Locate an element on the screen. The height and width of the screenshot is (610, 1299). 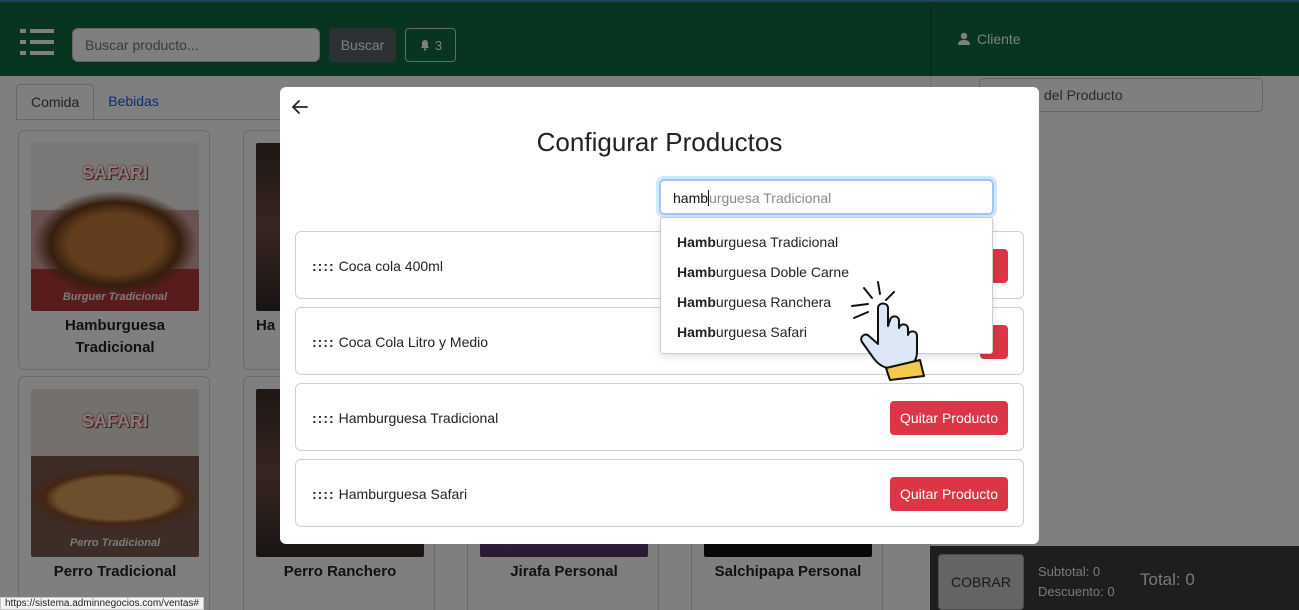
suggestion-rest: urguesa Doble Carne is located at coordinates (782, 272).